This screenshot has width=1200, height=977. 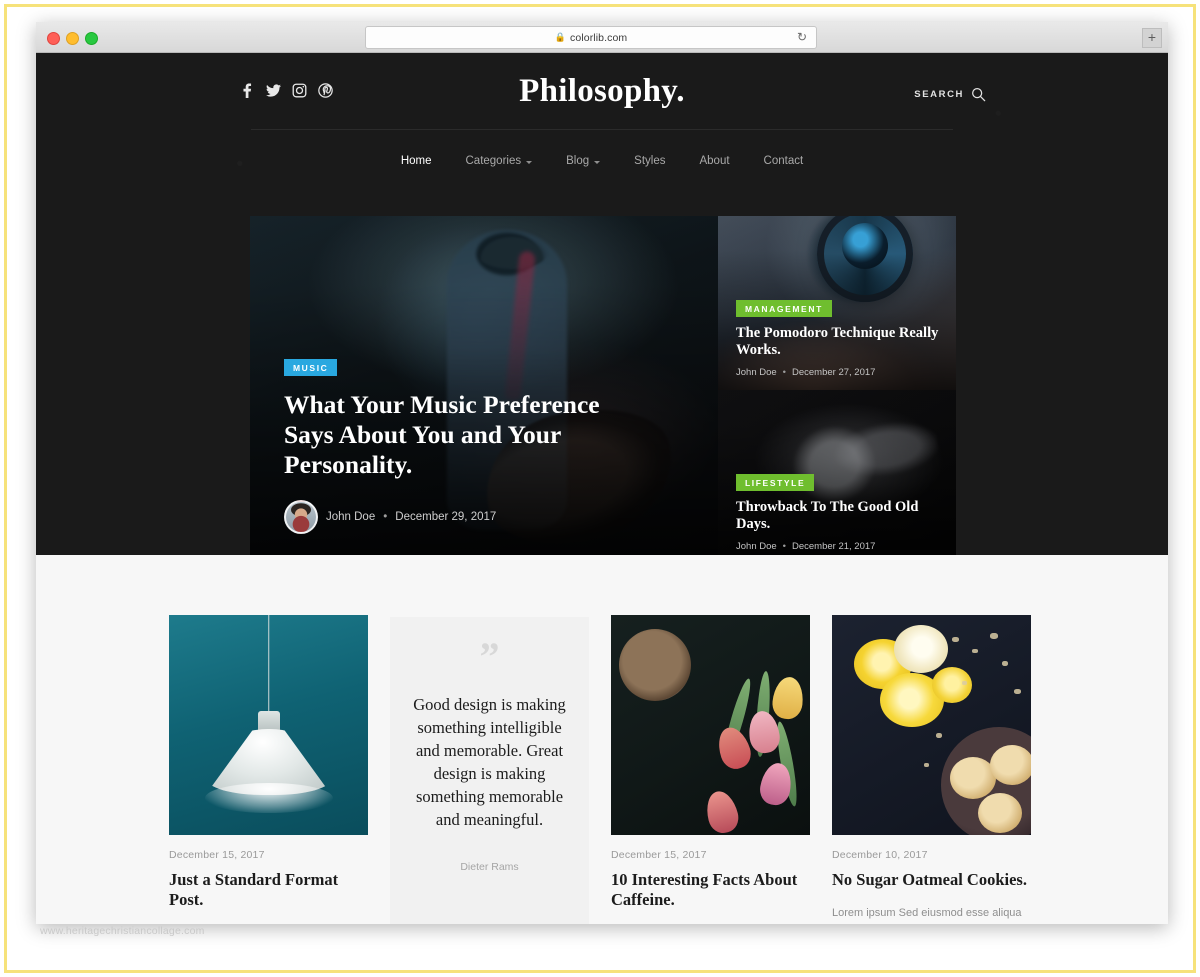 I want to click on nav-label-home: Home, so click(x=416, y=161).